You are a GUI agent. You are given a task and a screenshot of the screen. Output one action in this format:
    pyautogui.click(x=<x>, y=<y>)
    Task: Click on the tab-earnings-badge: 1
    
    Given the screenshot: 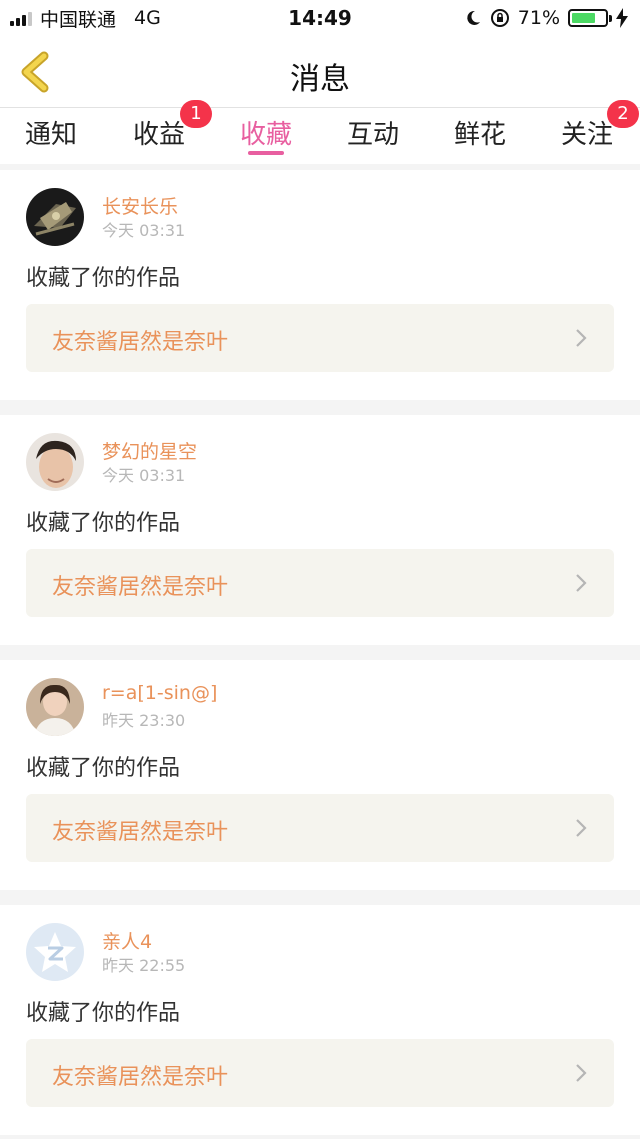 What is the action you would take?
    pyautogui.click(x=196, y=114)
    